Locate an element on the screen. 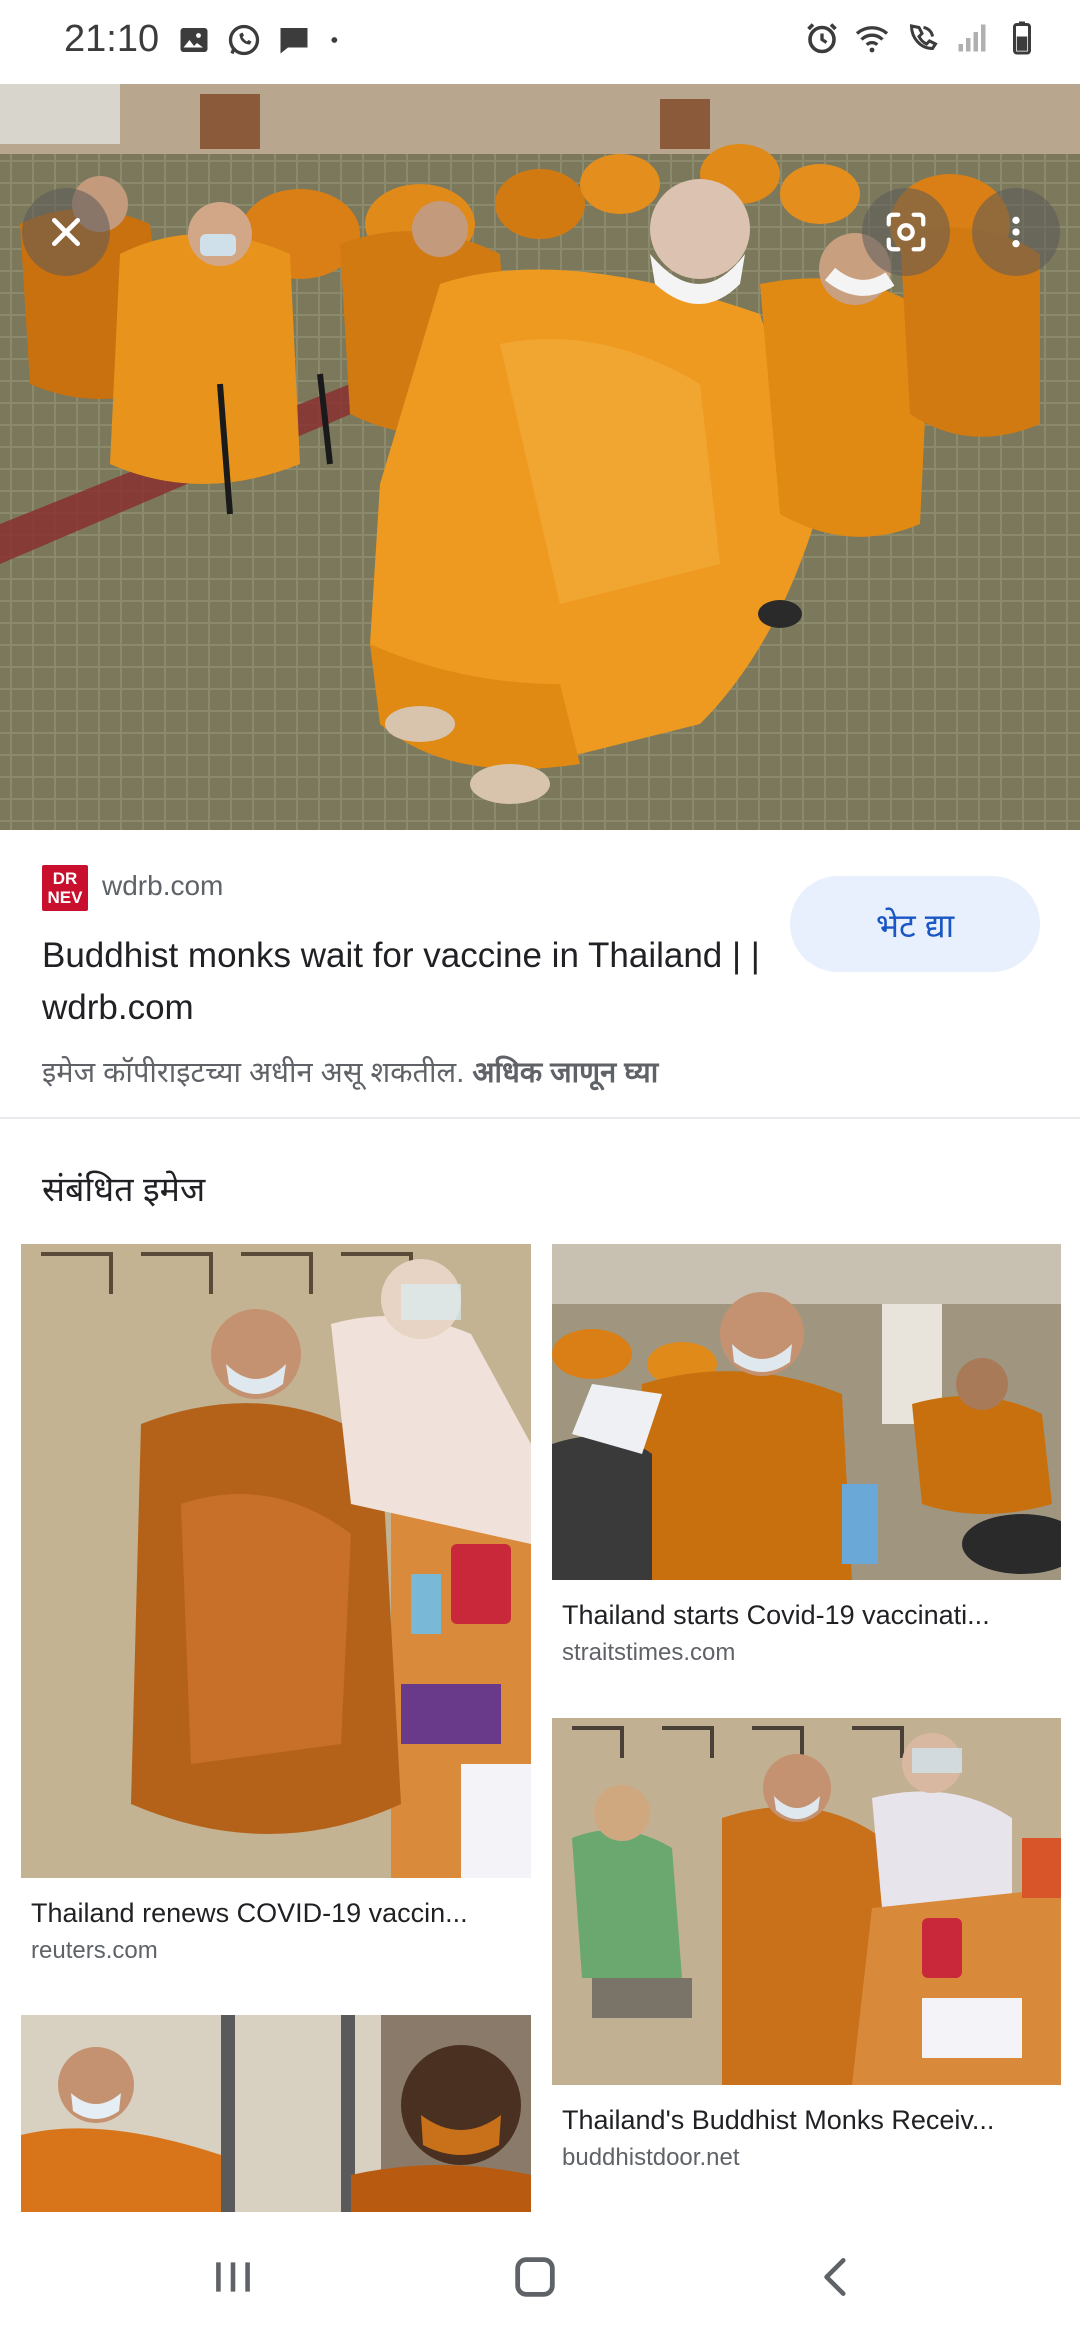 This screenshot has width=1080, height=2340. back-button is located at coordinates (837, 2277).